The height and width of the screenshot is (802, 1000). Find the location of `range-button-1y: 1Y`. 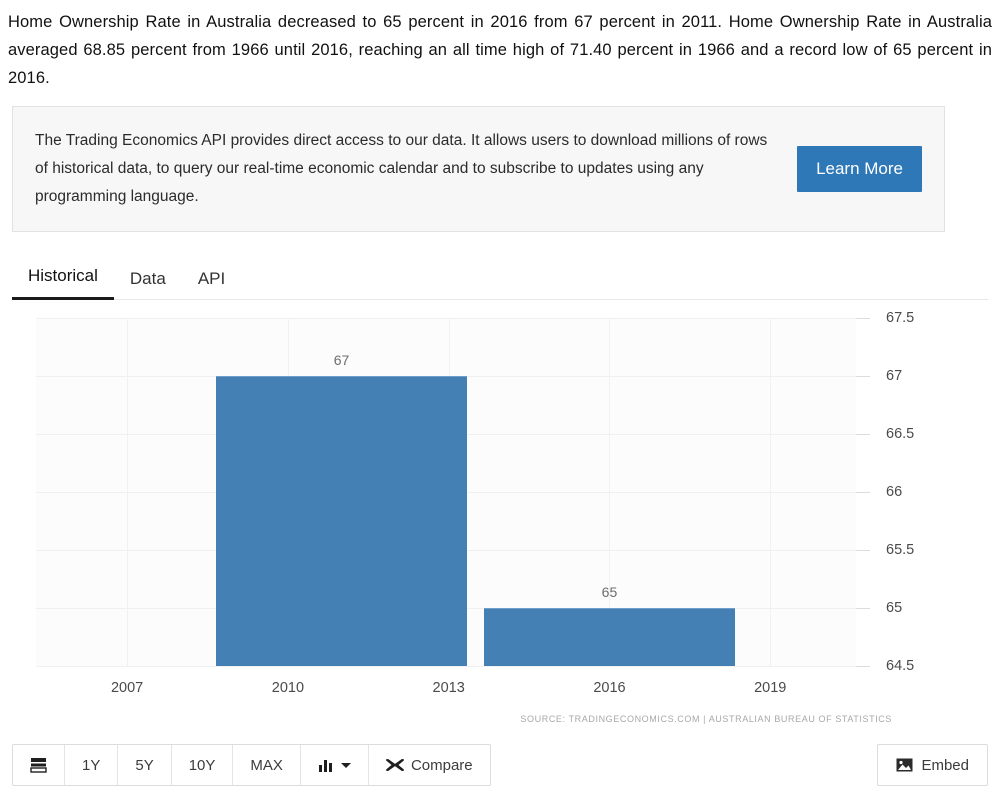

range-button-1y: 1Y is located at coordinates (92, 765).